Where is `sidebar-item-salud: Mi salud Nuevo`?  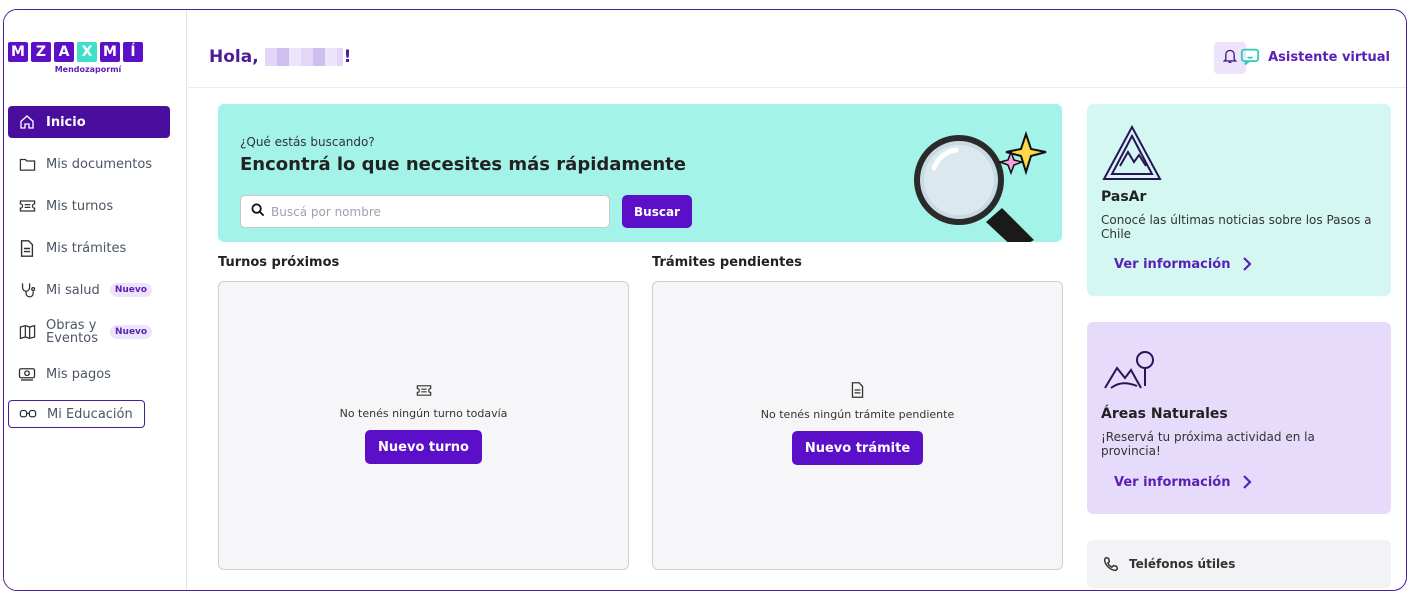 sidebar-item-salud: Mi salud Nuevo is located at coordinates (89, 290).